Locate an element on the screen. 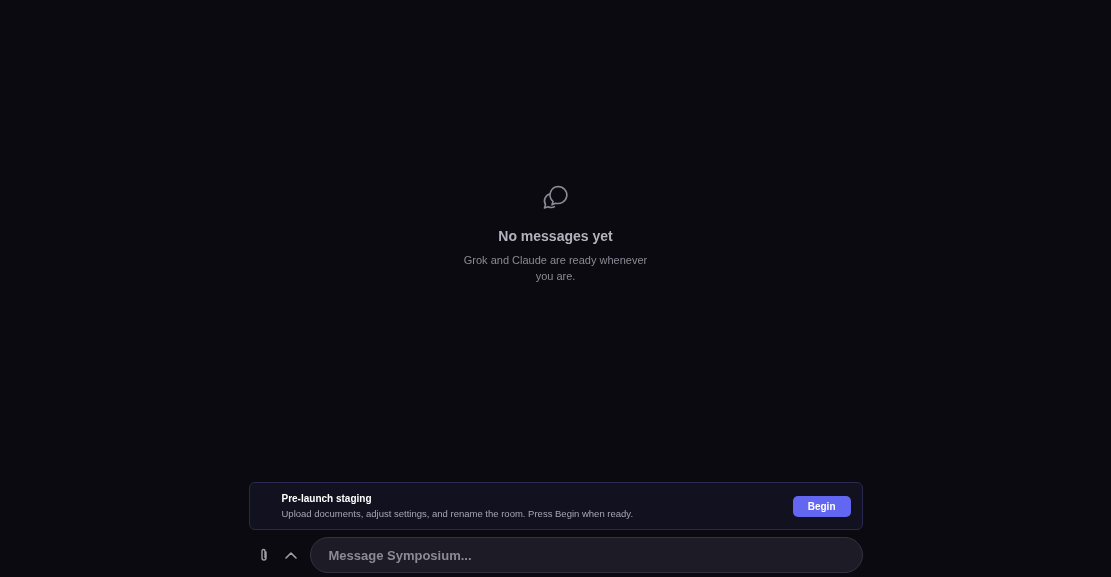 This screenshot has height=577, width=1111. chevron-up-icon is located at coordinates (290, 555).